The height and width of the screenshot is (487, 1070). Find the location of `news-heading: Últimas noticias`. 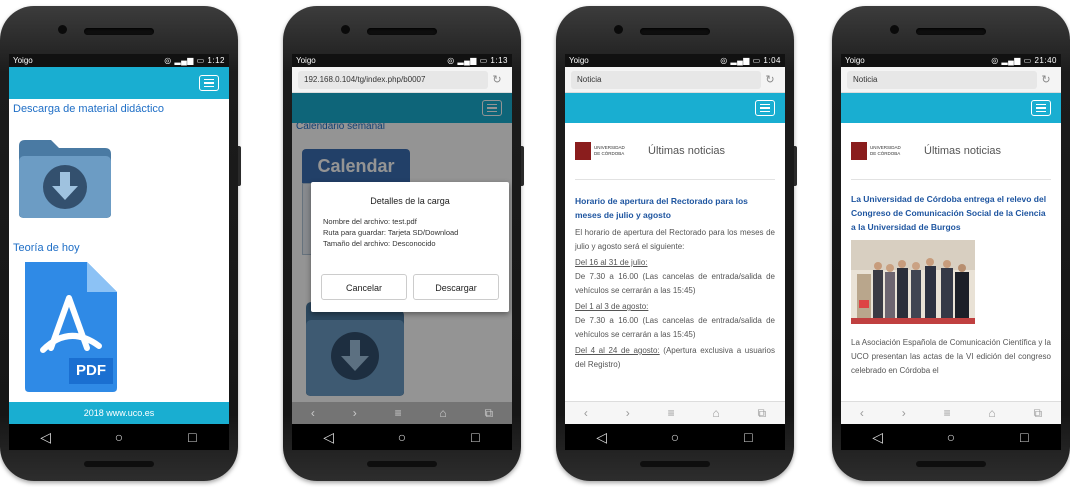

news-heading: Últimas noticias is located at coordinates (963, 151).